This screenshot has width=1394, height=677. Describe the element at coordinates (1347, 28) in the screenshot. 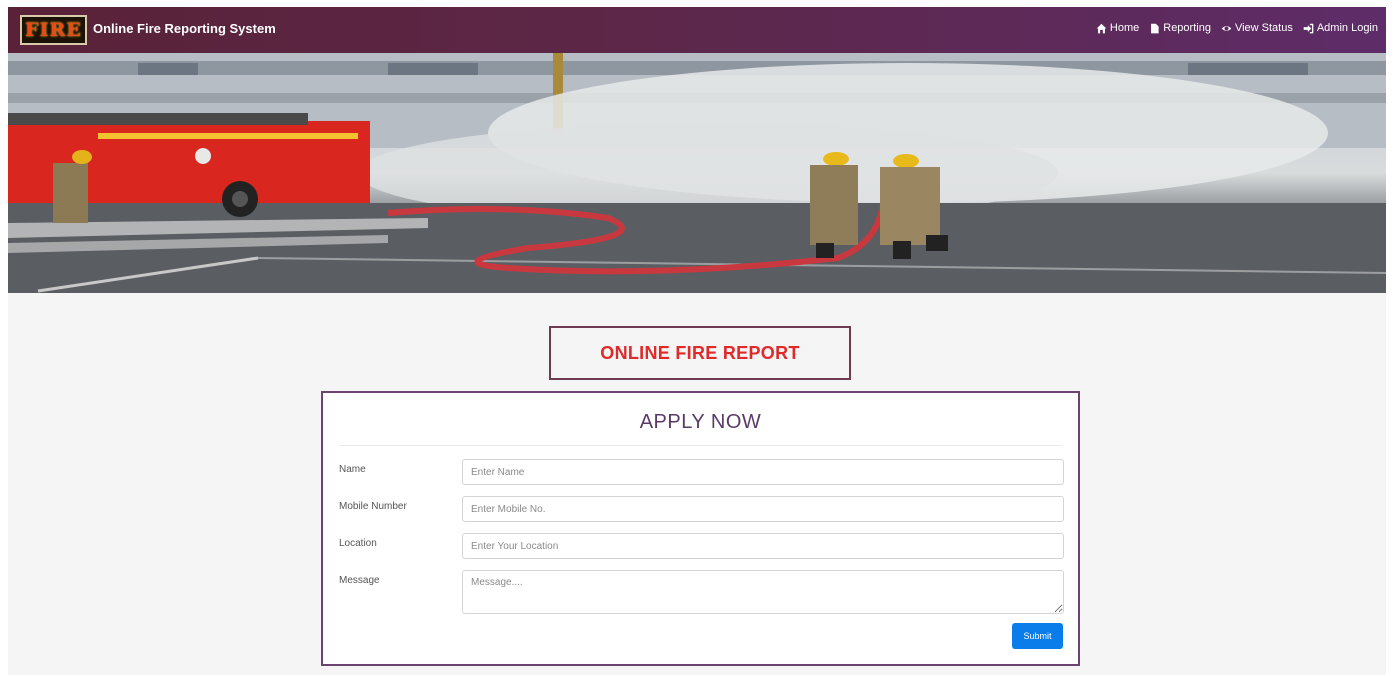

I see `nav-admin-login-label: Admin Login` at that location.